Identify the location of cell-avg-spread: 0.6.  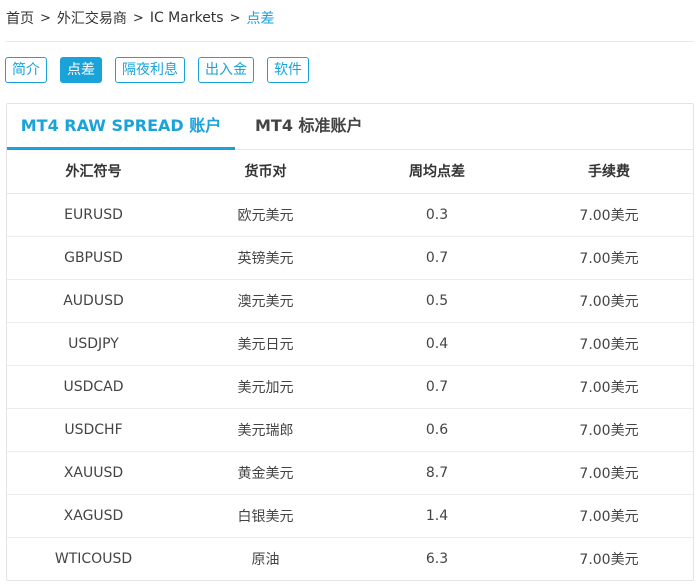
(437, 430).